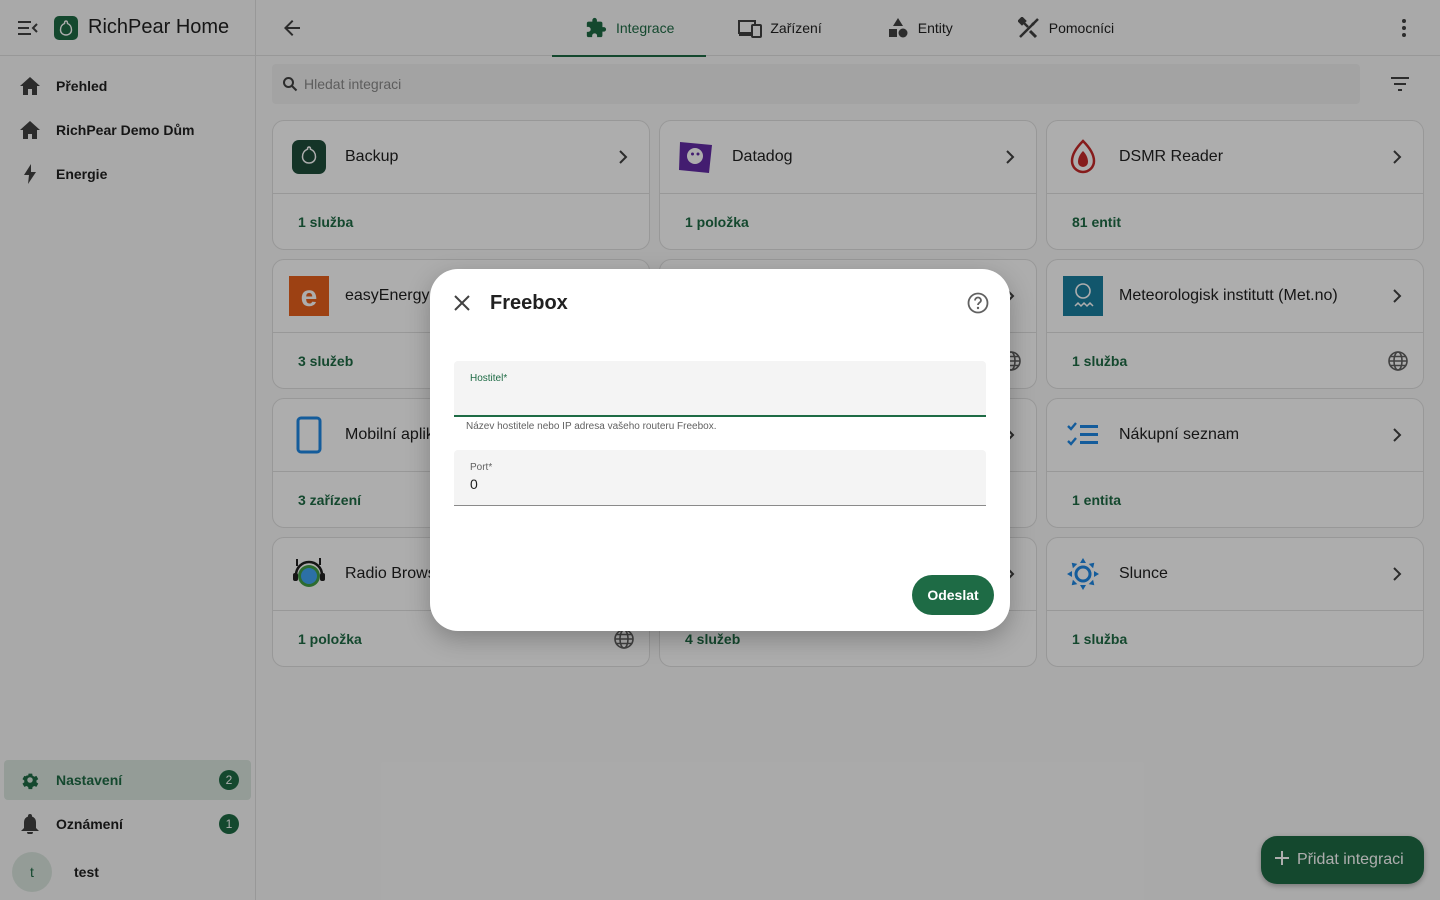 Image resolution: width=1440 pixels, height=900 pixels. Describe the element at coordinates (529, 303) in the screenshot. I see `dialog-title: Freebox` at that location.